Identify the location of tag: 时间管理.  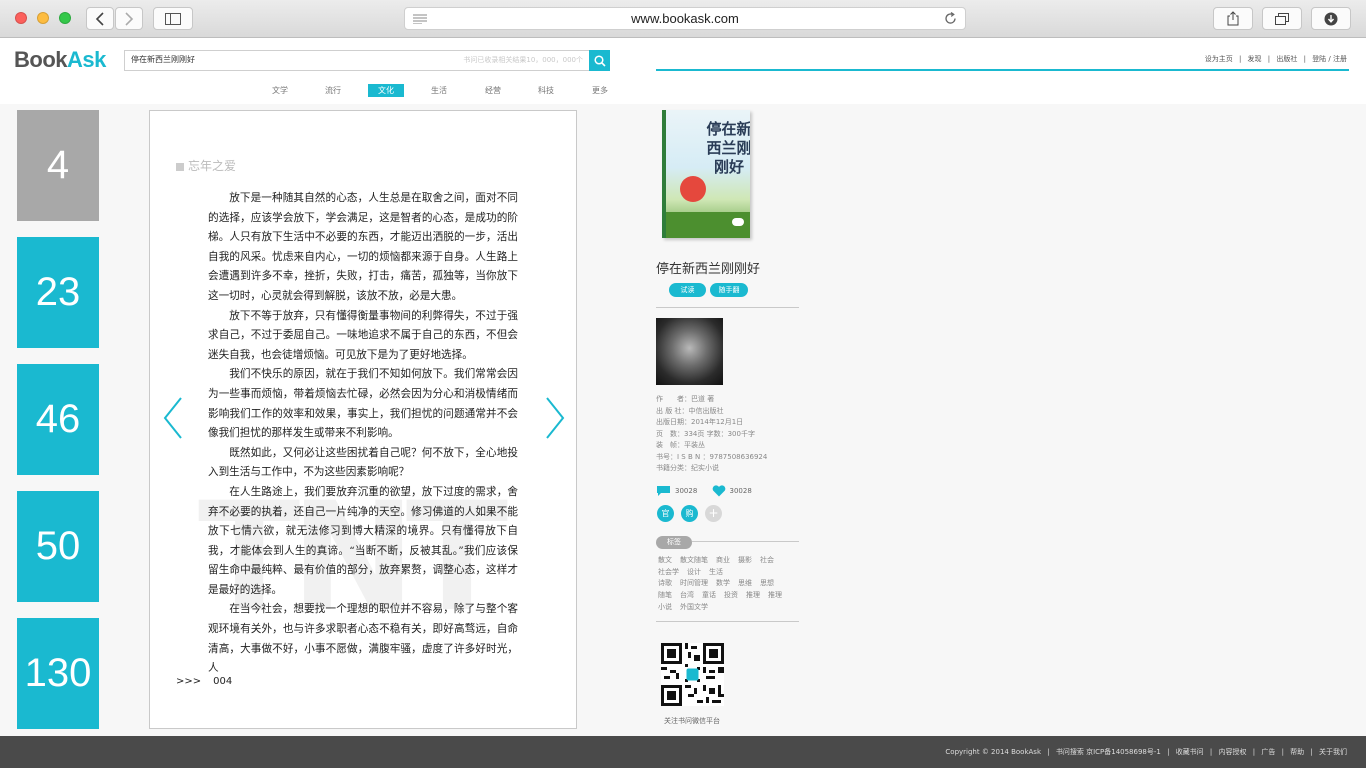
(694, 583).